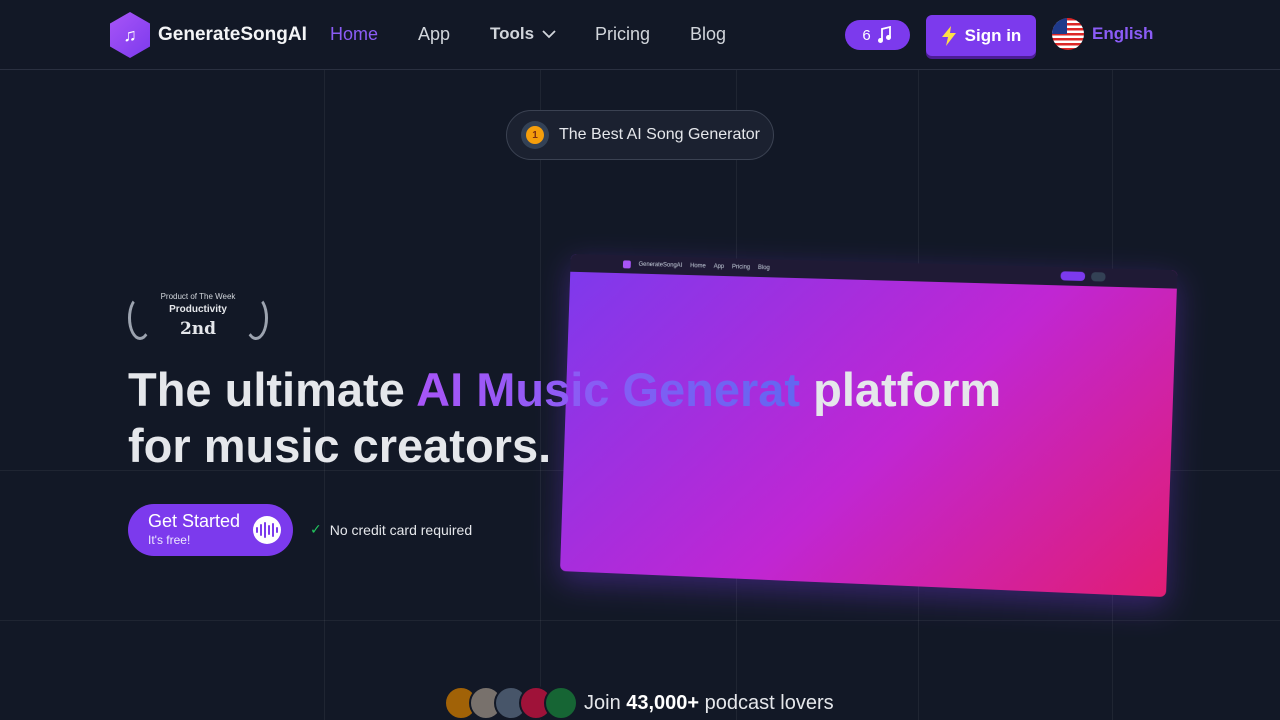  I want to click on user-avatars, so click(511, 703).